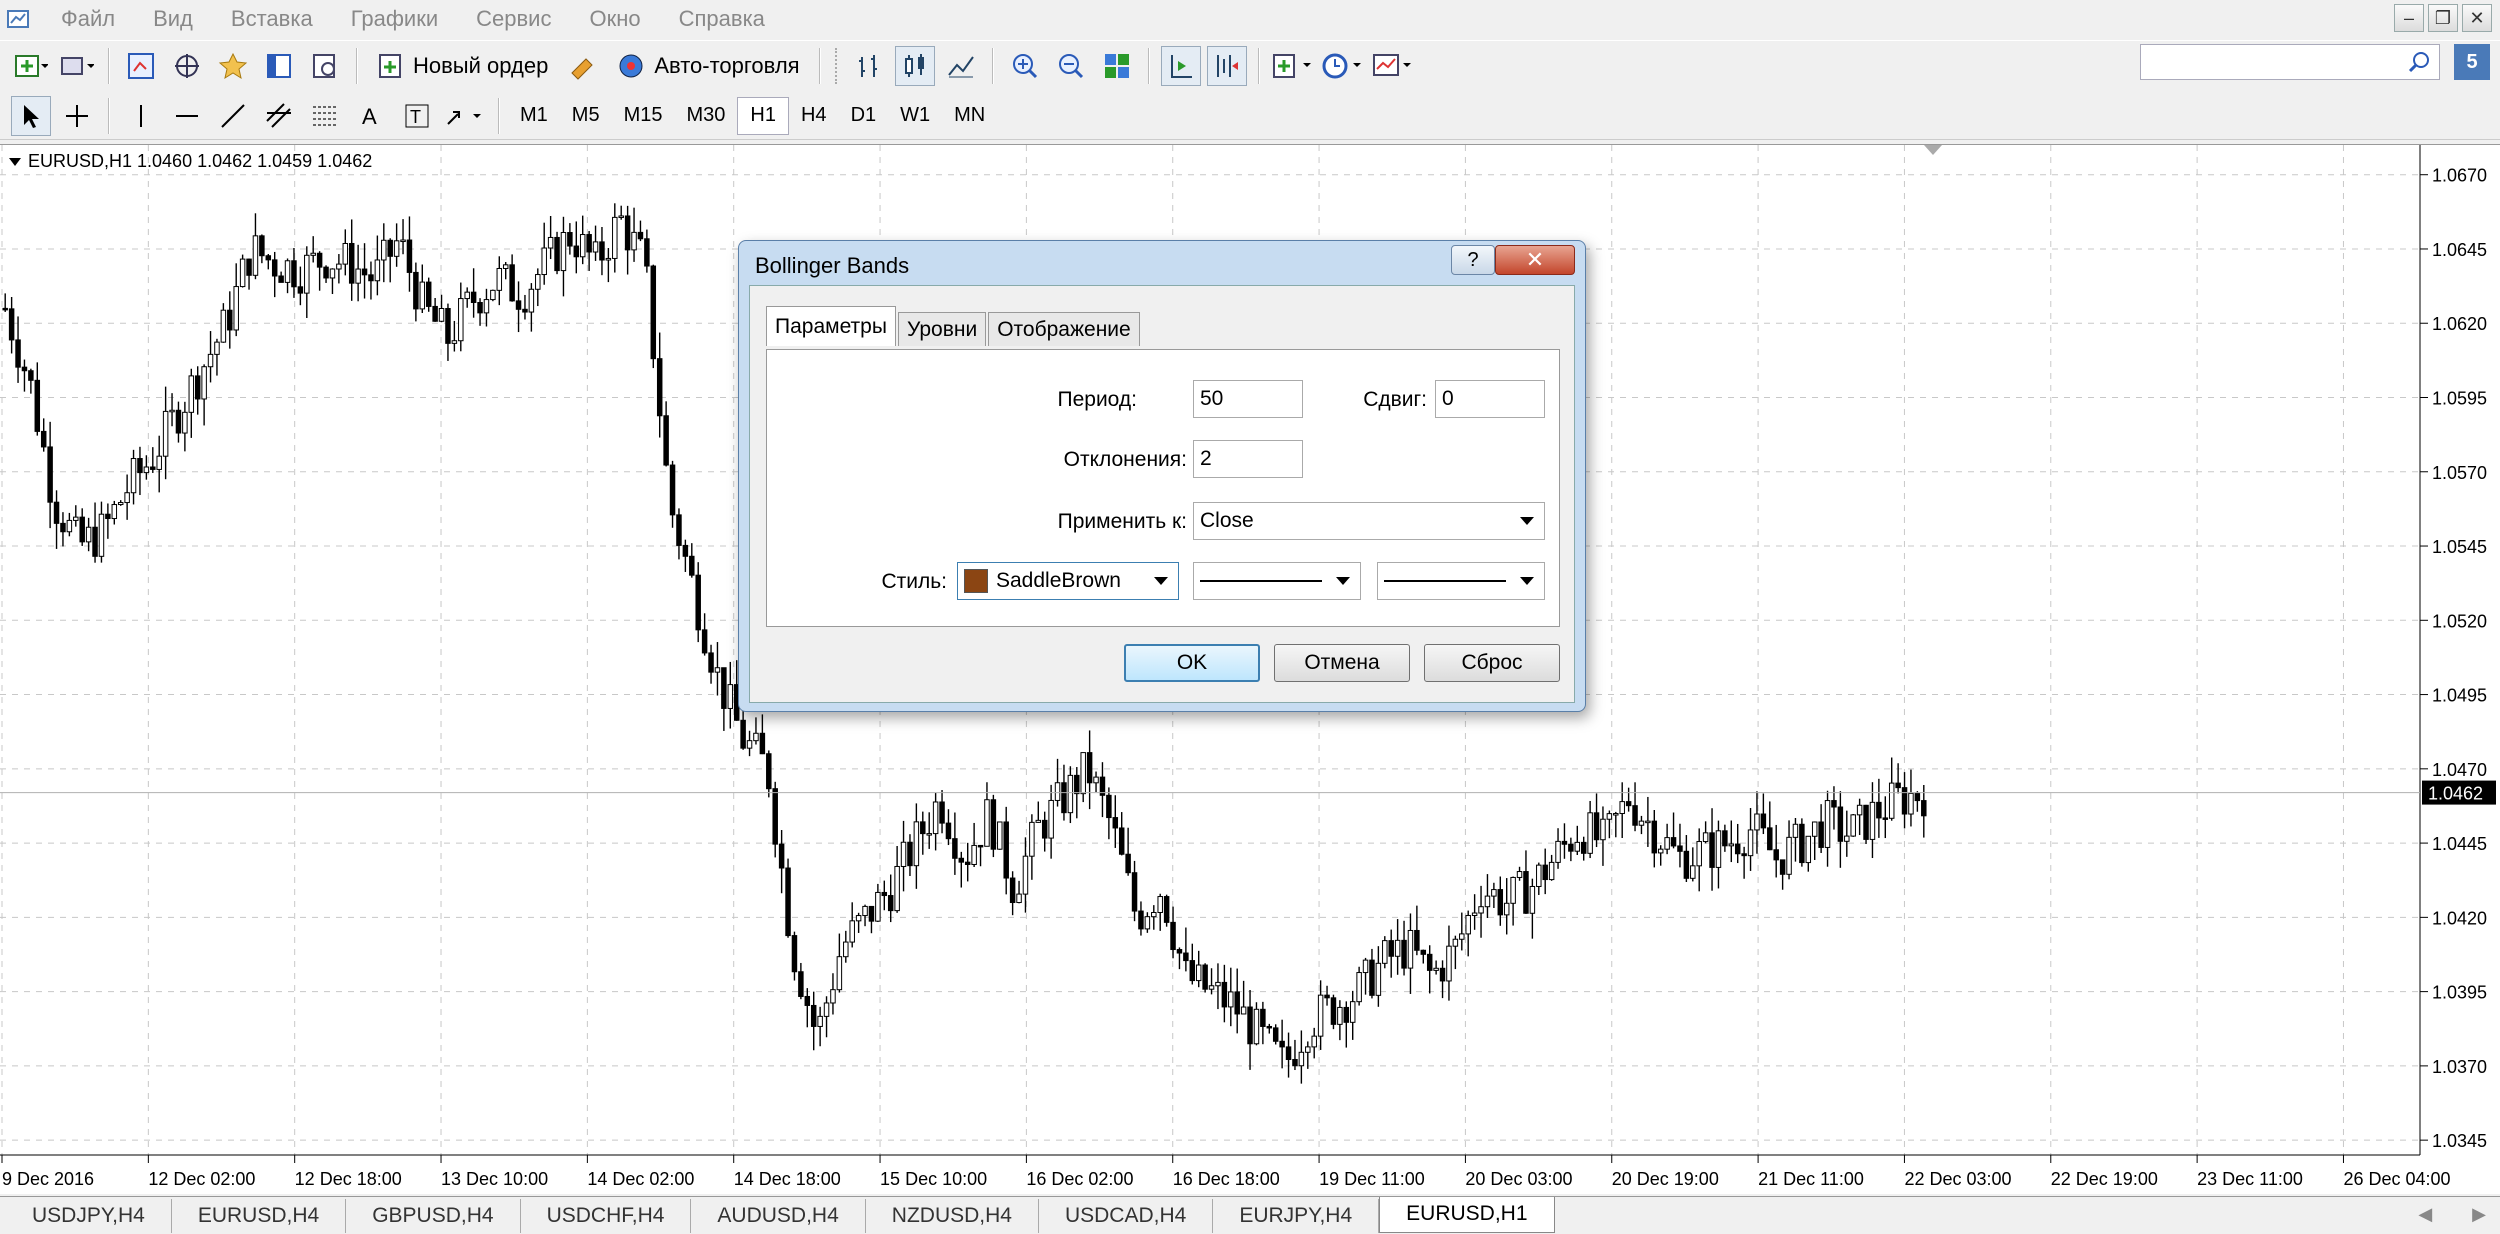 The width and height of the screenshot is (2500, 1234). What do you see at coordinates (1343, 66) in the screenshot?
I see `periods-button` at bounding box center [1343, 66].